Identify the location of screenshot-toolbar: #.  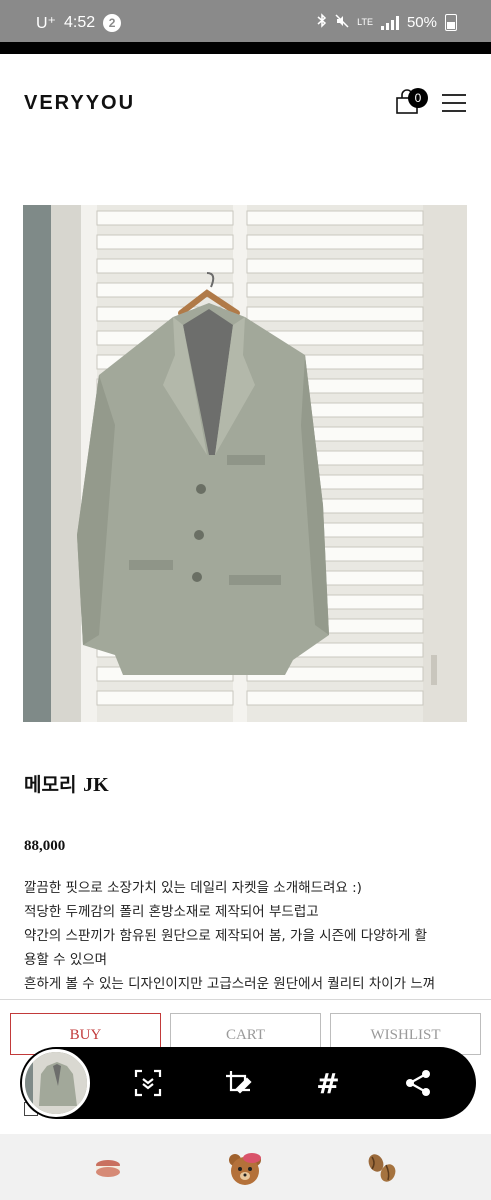
(248, 1083).